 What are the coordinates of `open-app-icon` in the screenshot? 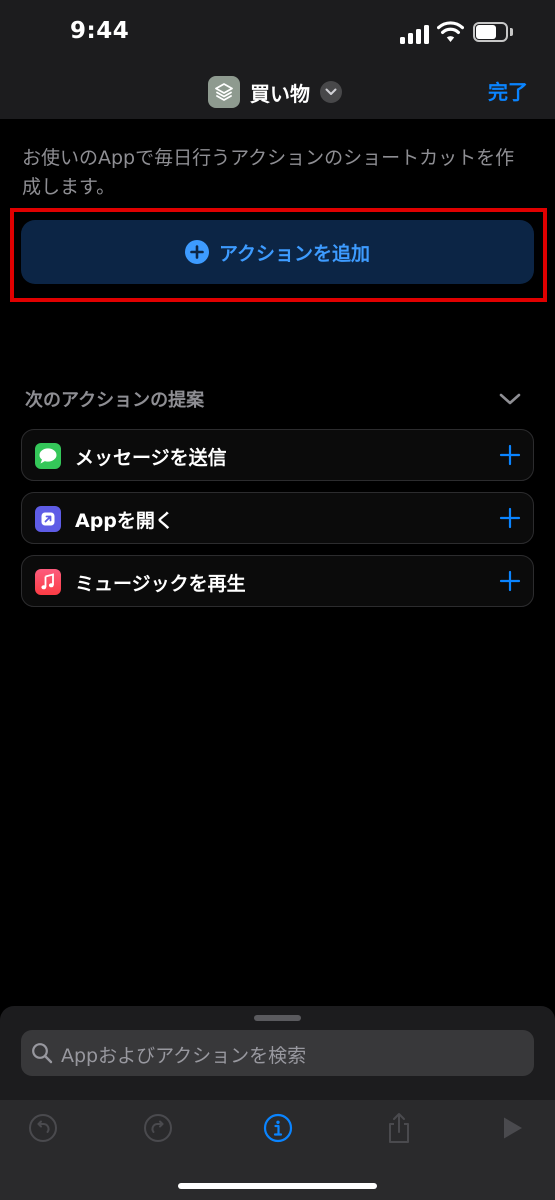 It's located at (48, 519).